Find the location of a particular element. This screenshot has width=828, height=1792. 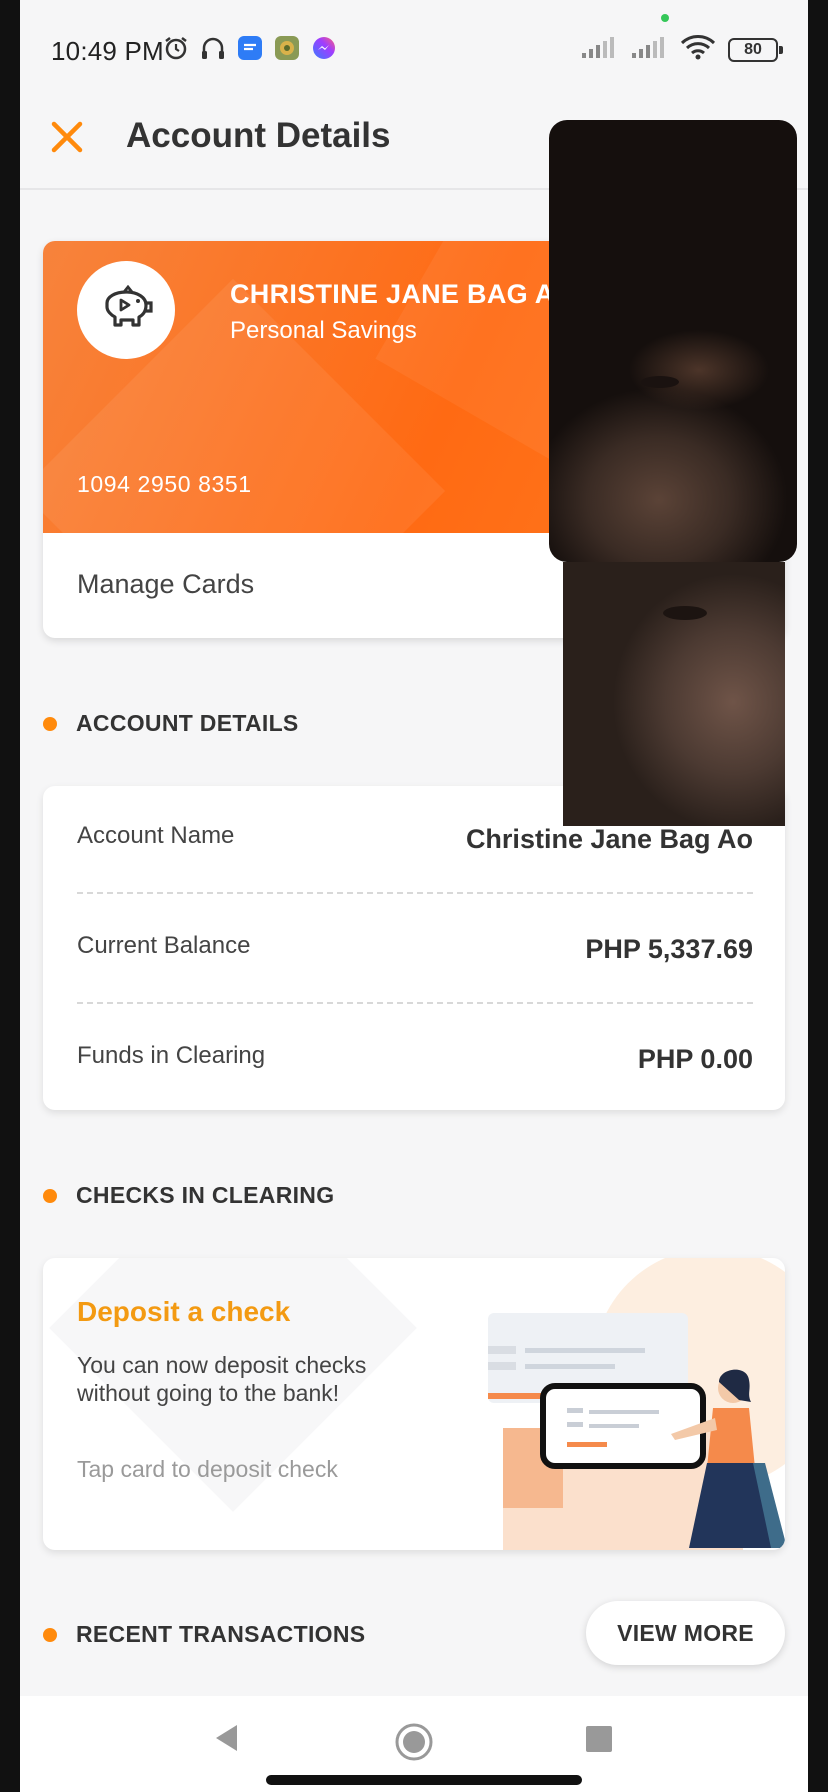

headphones-icon is located at coordinates (213, 48).